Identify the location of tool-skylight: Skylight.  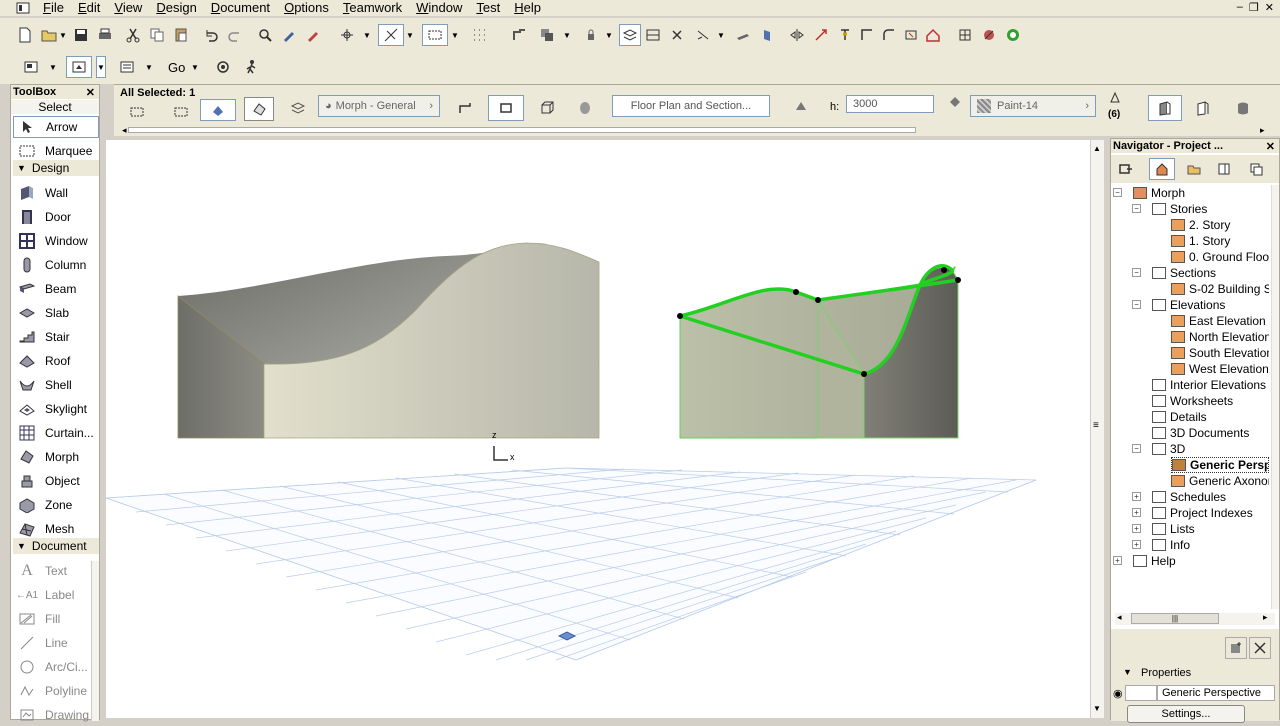
(56, 409).